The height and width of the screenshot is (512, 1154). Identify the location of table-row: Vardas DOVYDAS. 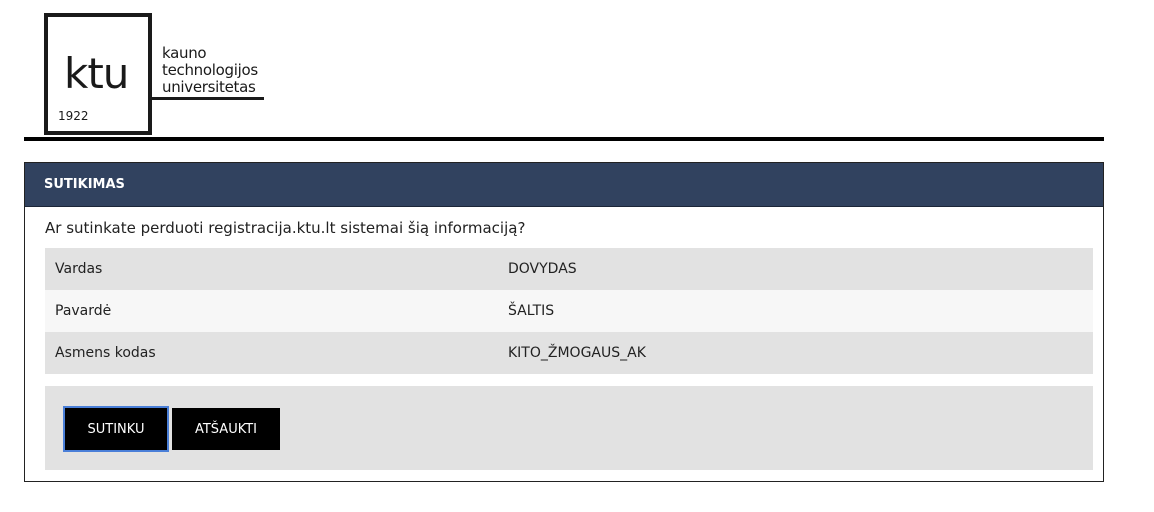
(569, 269).